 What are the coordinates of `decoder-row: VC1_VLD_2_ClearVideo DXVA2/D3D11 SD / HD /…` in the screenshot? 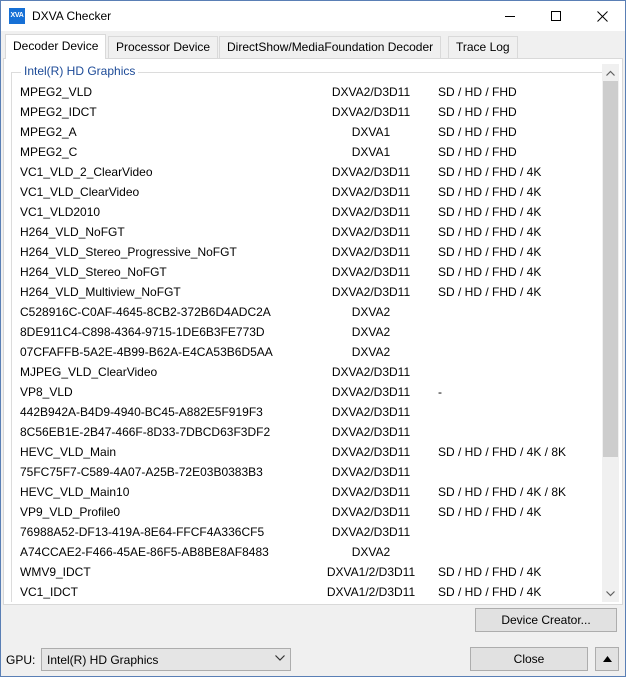 It's located at (306, 172).